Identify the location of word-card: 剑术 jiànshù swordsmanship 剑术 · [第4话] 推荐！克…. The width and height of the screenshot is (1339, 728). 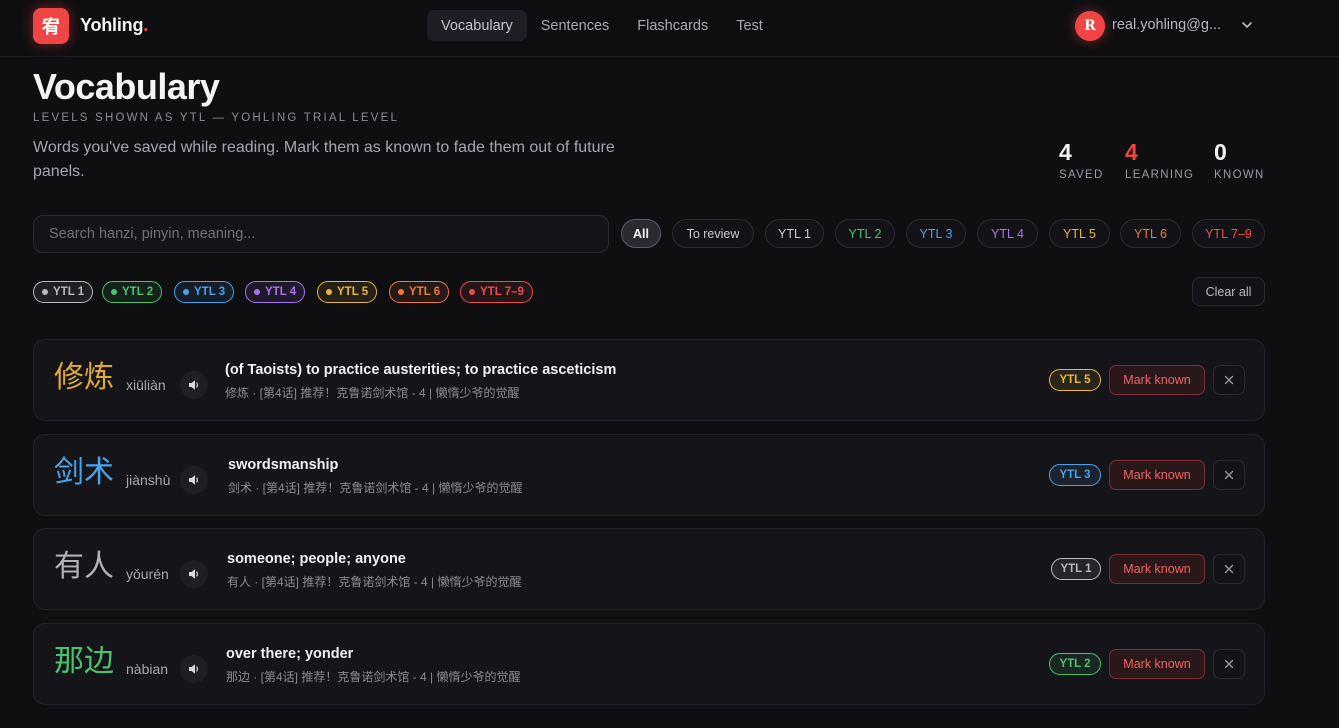
(649, 475).